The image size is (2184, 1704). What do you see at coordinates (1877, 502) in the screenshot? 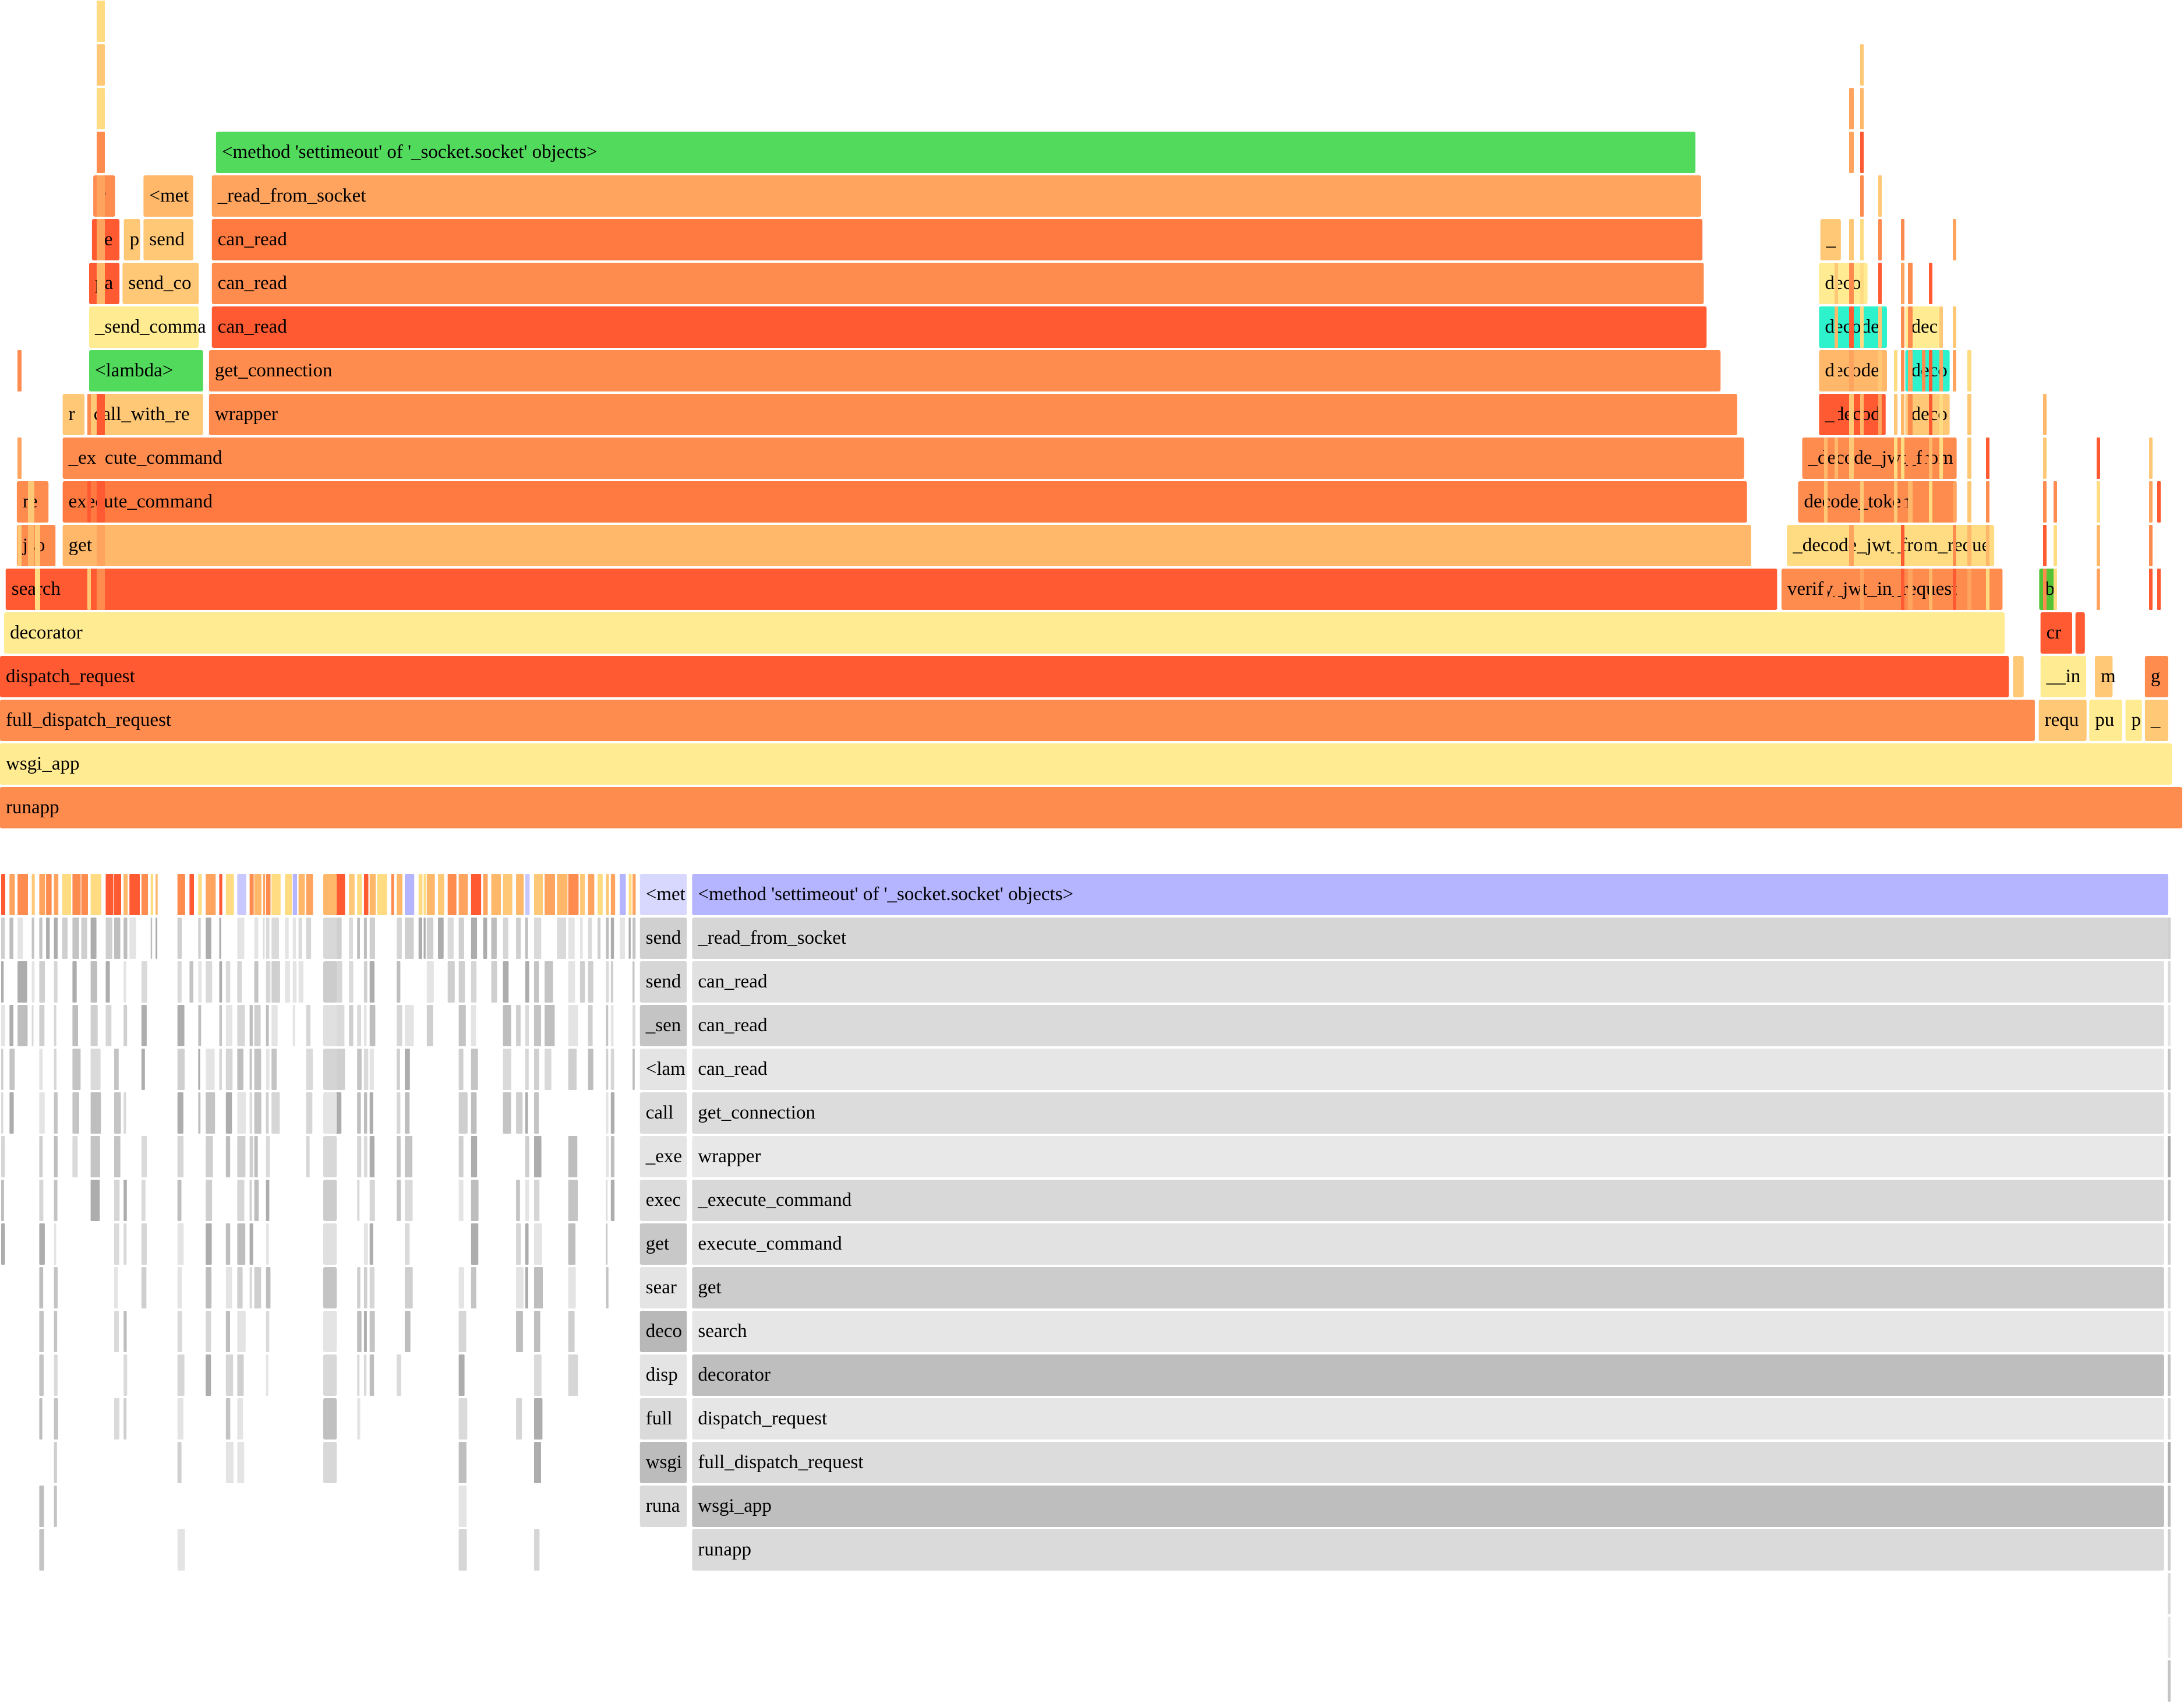
I see `upper-frame-decode-token: decode_token` at bounding box center [1877, 502].